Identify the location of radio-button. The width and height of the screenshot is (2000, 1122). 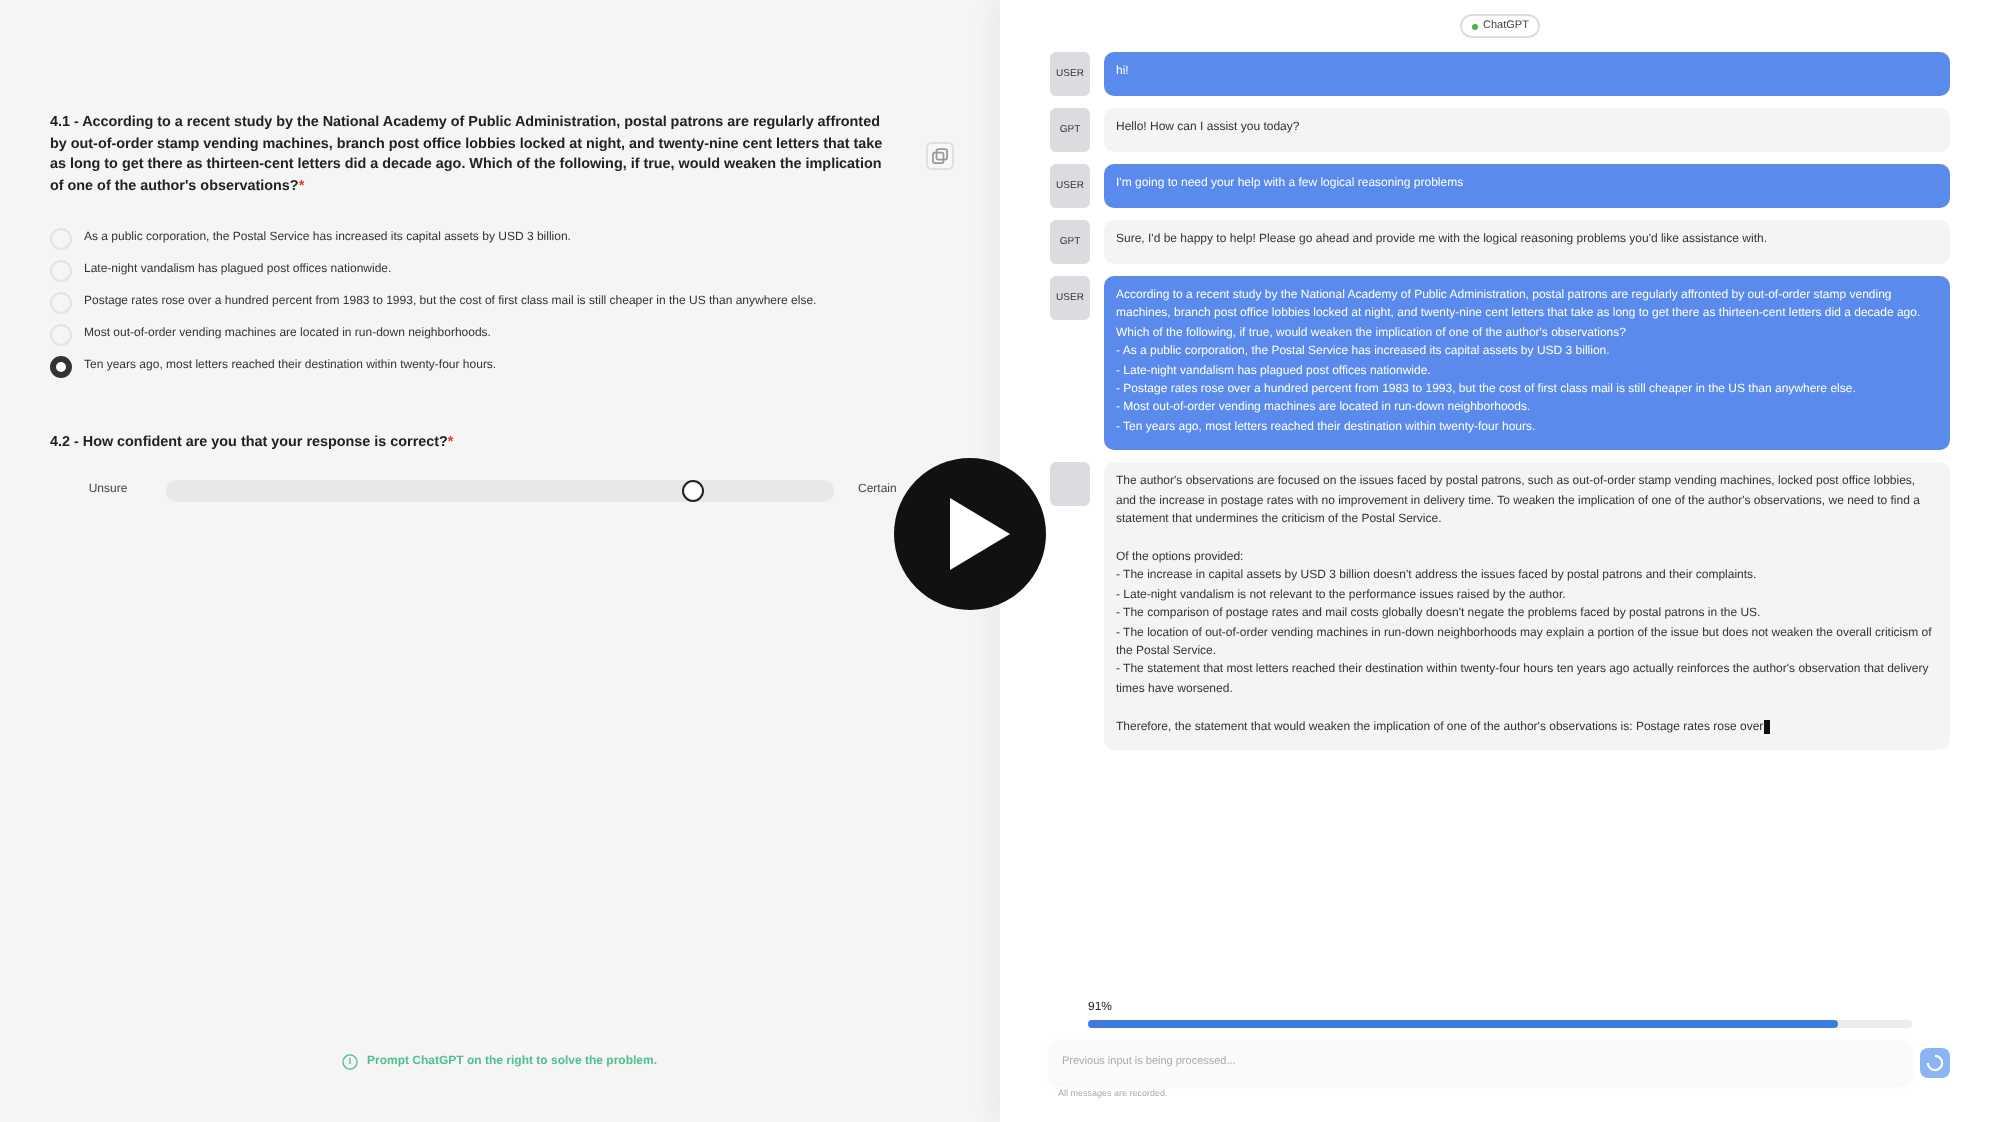
(61, 366).